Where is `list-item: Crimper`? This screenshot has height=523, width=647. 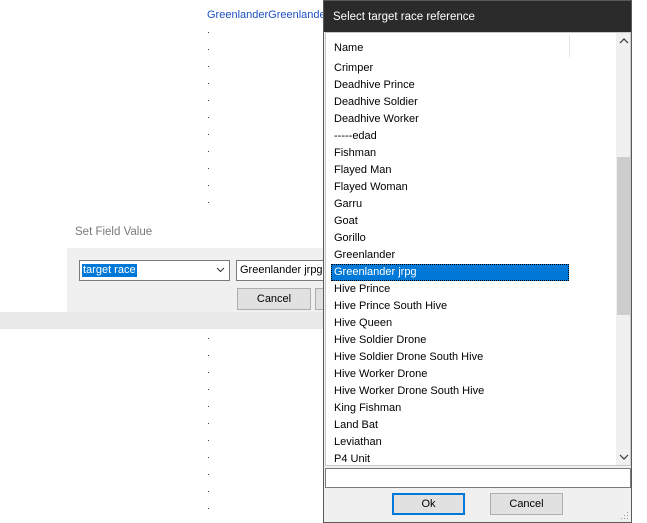
list-item: Crimper is located at coordinates (450, 68).